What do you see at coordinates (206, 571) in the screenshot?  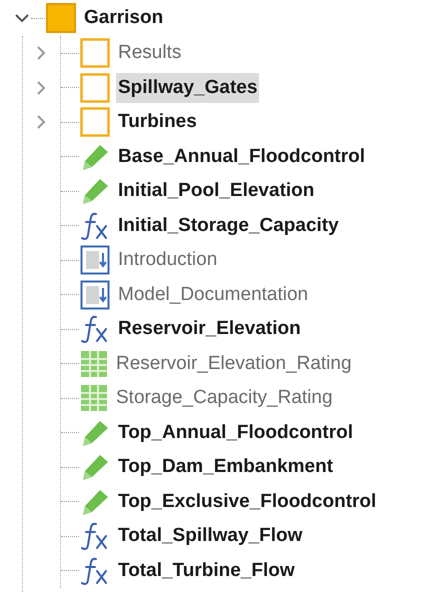 I see `tree-item: Total_Turbine_Flow` at bounding box center [206, 571].